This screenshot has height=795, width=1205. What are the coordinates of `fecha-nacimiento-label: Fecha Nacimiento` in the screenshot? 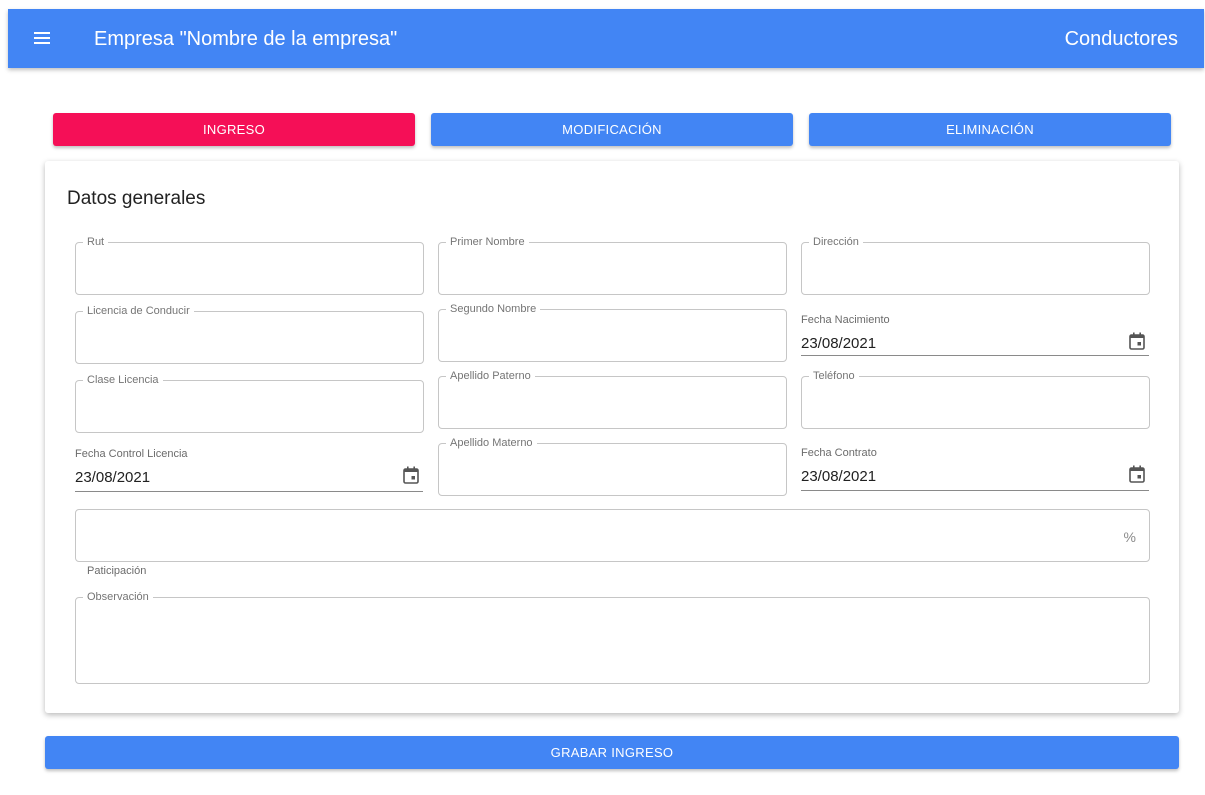 It's located at (845, 320).